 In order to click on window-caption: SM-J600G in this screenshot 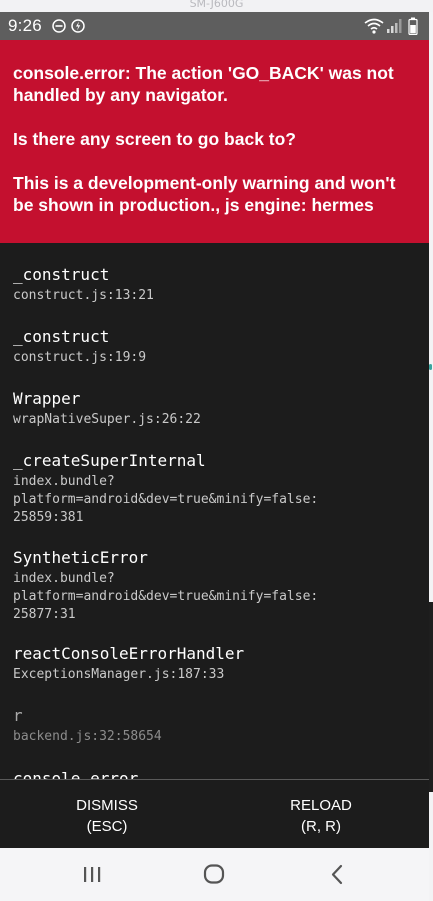, I will do `click(216, 6)`.